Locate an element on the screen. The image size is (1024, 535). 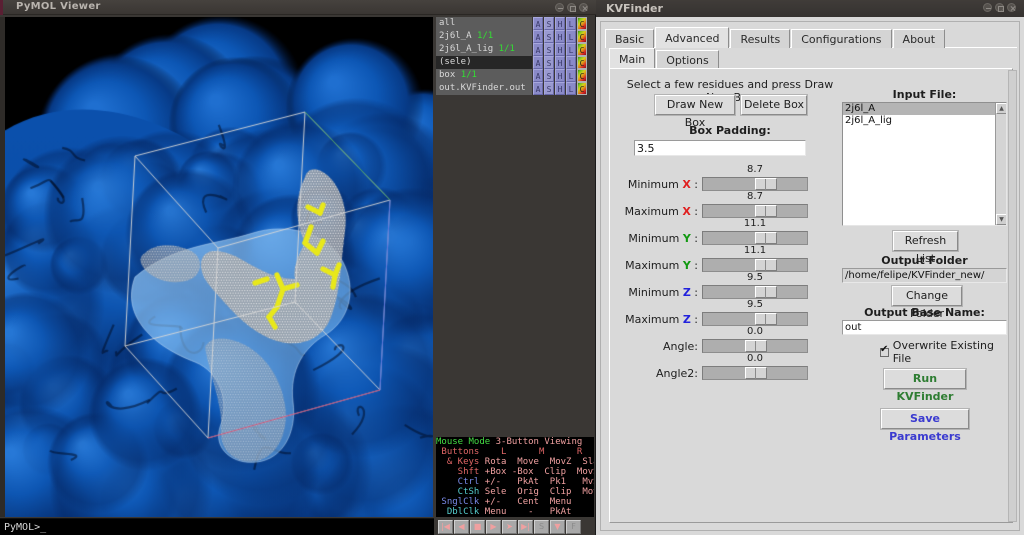
scroll-down-icon: ▼ is located at coordinates (1001, 219).